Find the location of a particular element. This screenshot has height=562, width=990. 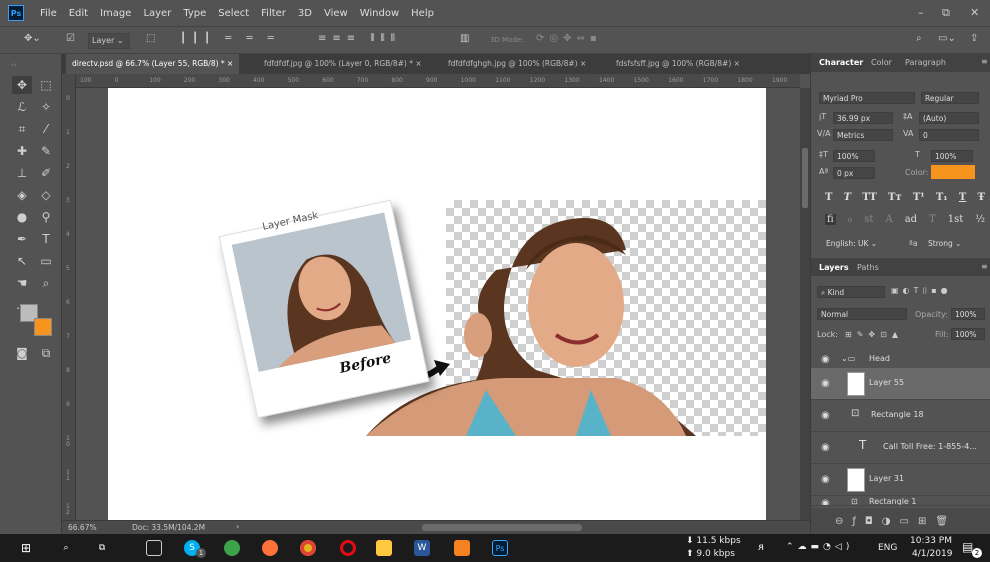

photoshop-taskbar-icon: Ps is located at coordinates (500, 548).